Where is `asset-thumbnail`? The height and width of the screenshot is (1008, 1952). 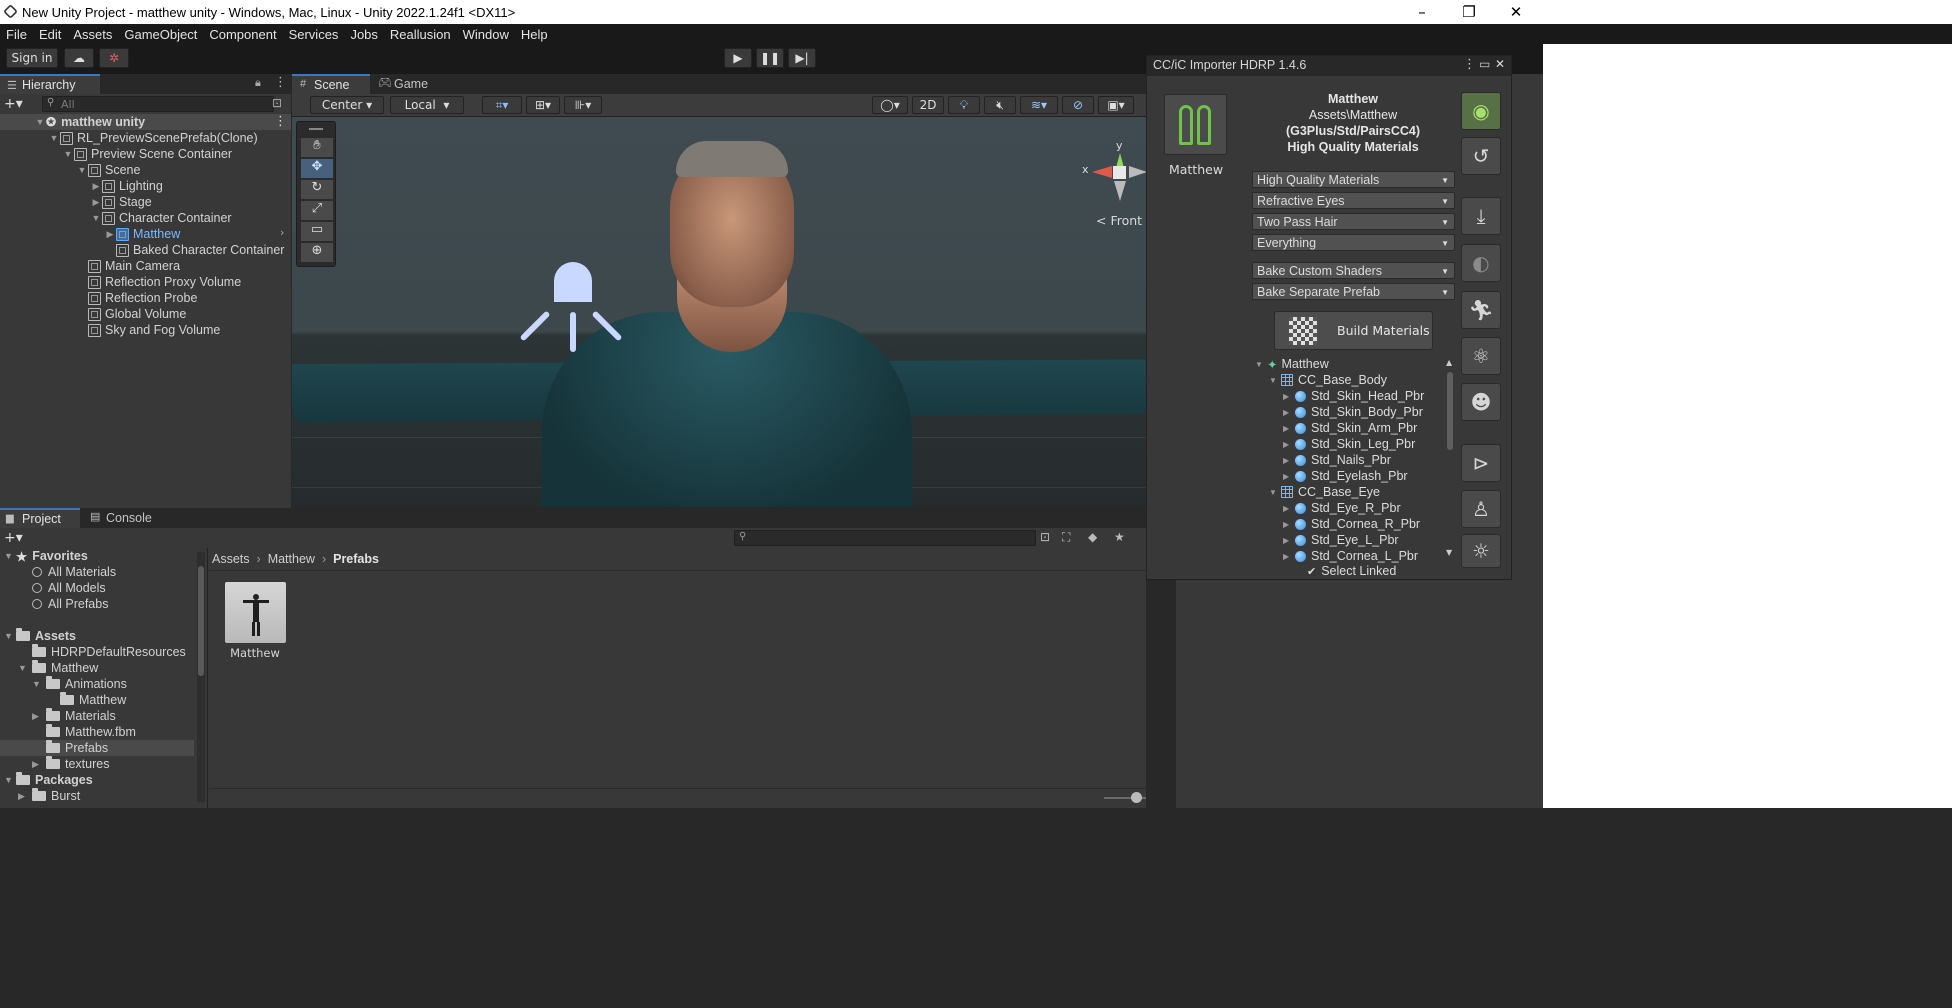
asset-thumbnail is located at coordinates (255, 612).